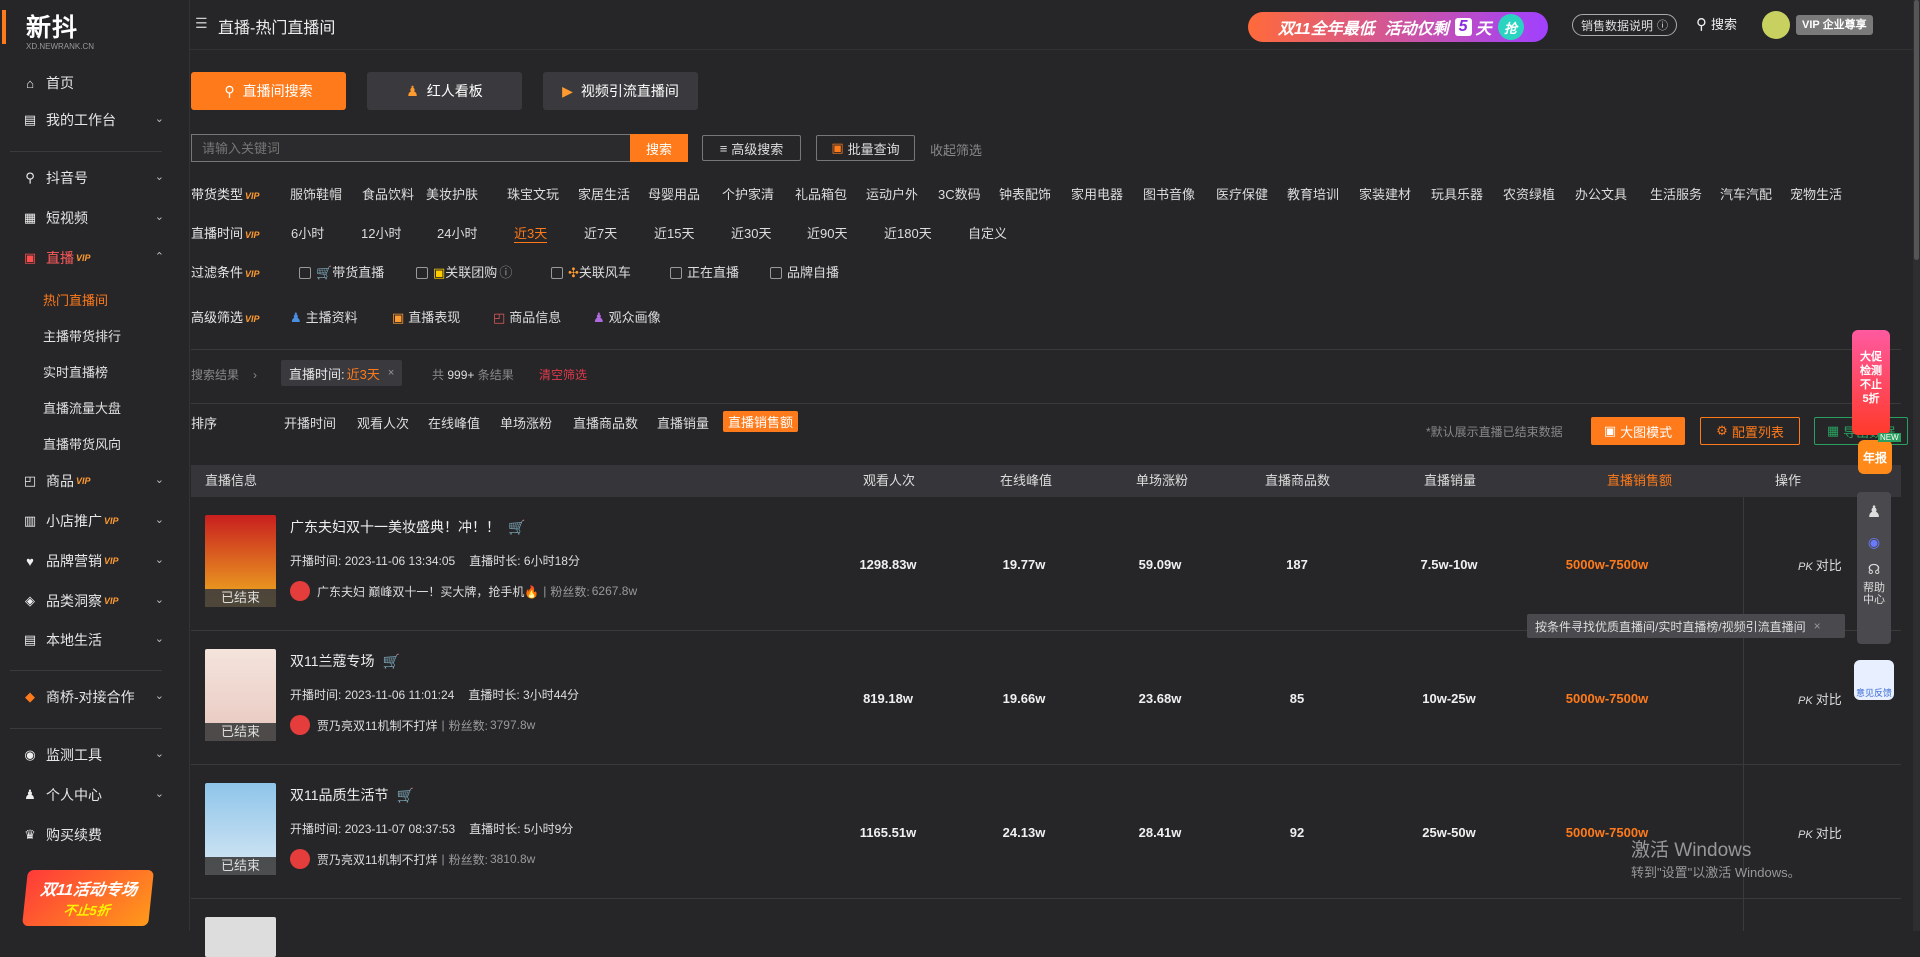 Image resolution: width=1920 pixels, height=957 pixels. What do you see at coordinates (1601, 193) in the screenshot?
I see `goods-type-option: 办公文具` at bounding box center [1601, 193].